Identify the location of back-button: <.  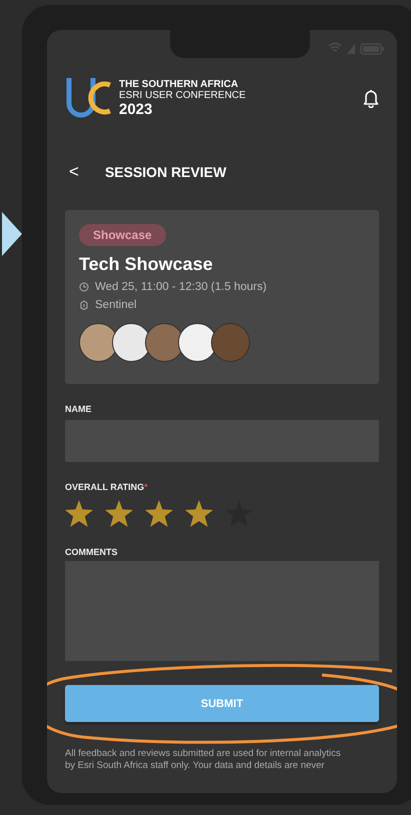
(74, 172).